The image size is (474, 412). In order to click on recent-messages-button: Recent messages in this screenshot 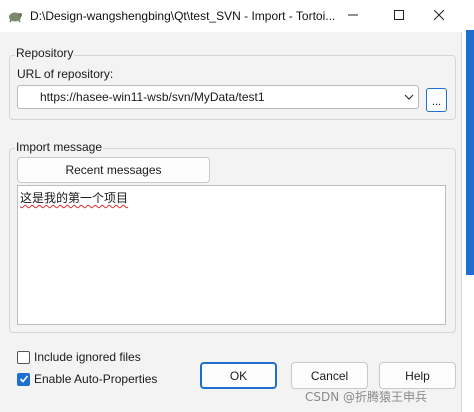, I will do `click(113, 170)`.